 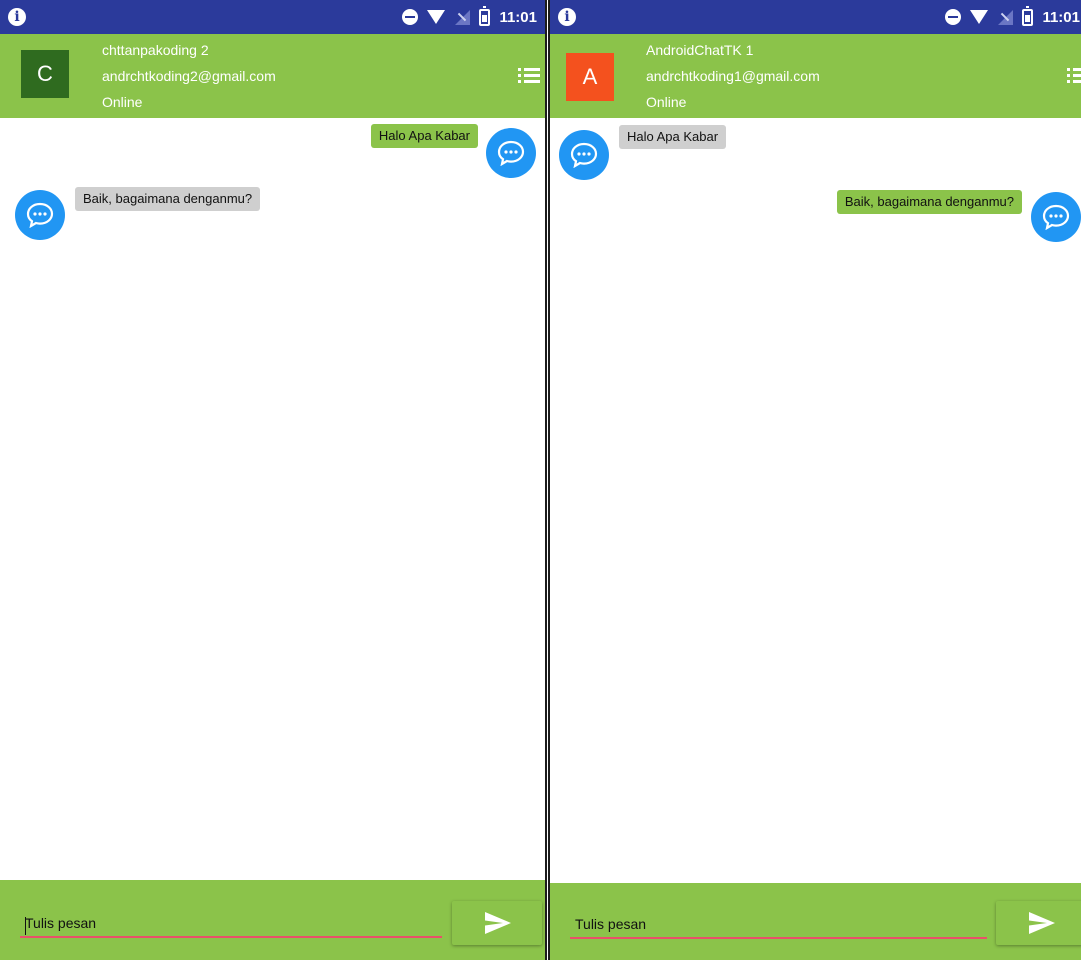 What do you see at coordinates (45, 74) in the screenshot?
I see `contact-avatar: C` at bounding box center [45, 74].